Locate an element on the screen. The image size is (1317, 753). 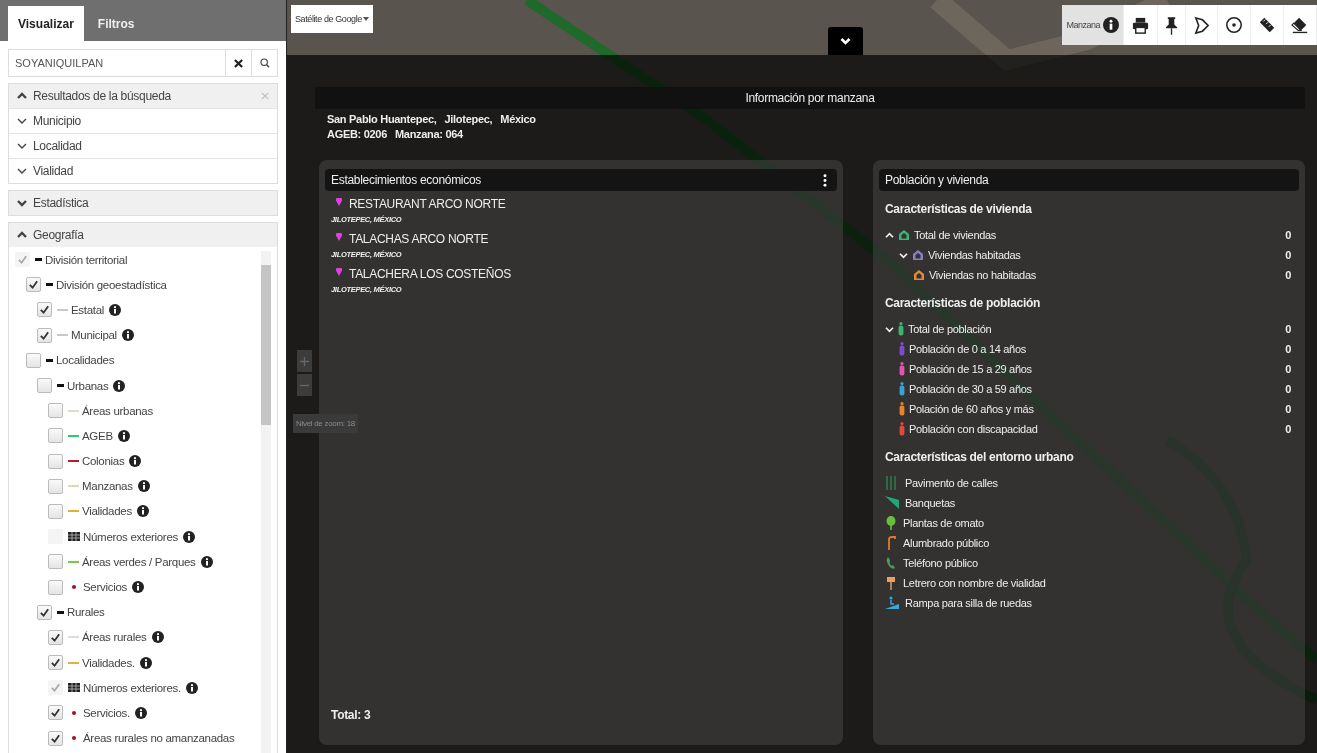
establishment-name: TALACHAS ARCO NORTE is located at coordinates (419, 239).